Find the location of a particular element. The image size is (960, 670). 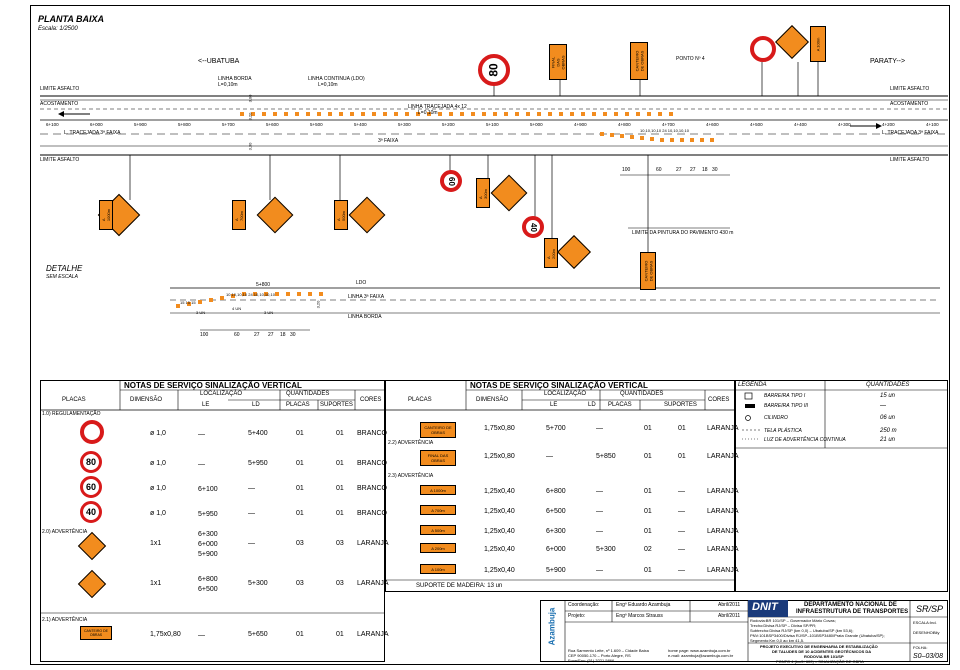

folha-label: FOLHA: is located at coordinates (920, 647).